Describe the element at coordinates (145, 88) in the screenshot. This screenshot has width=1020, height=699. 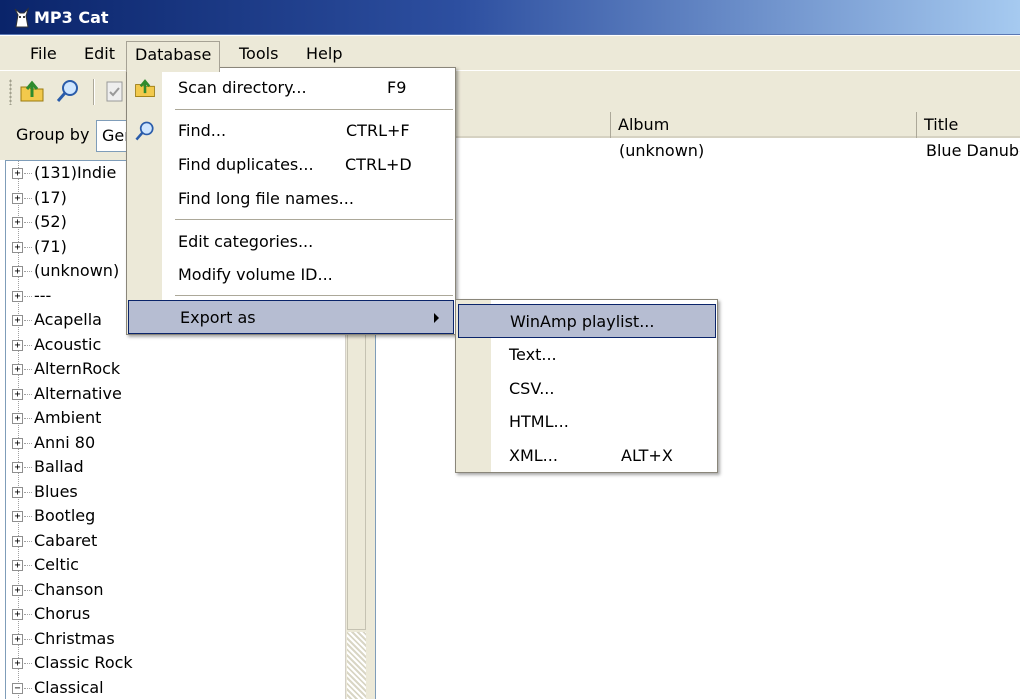
I see `folder-up-icon` at that location.